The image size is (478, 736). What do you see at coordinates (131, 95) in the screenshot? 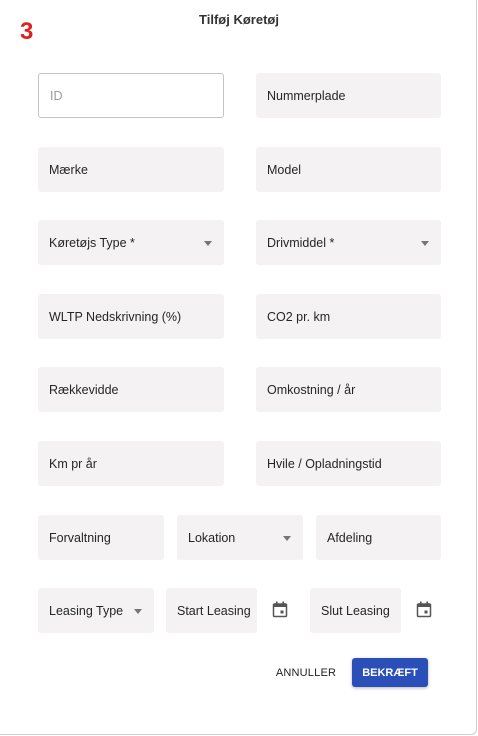
I see `id-field: ID` at bounding box center [131, 95].